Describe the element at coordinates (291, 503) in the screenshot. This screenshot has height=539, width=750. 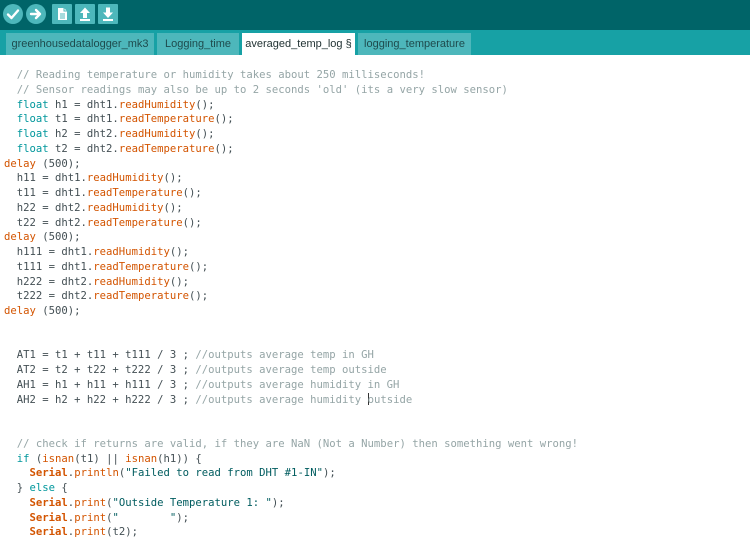
I see `code-line: Serial.print("Outside Temperature 1: ");` at that location.